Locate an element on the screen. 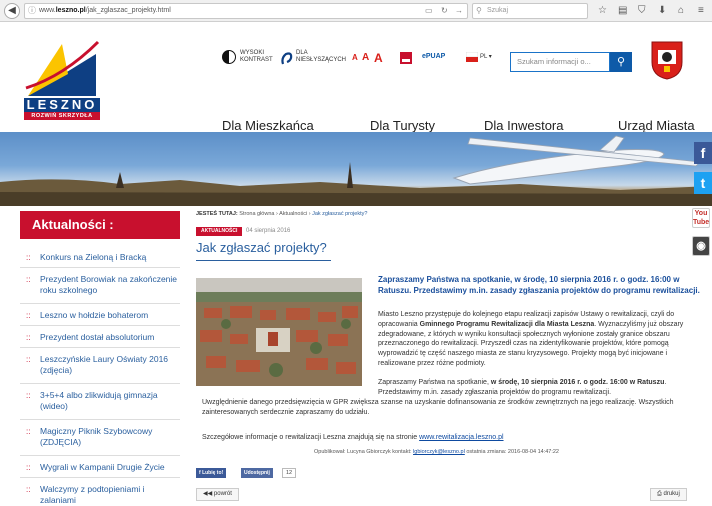 The image size is (712, 506). category-badge: AKTUALNOŚCI is located at coordinates (219, 231).